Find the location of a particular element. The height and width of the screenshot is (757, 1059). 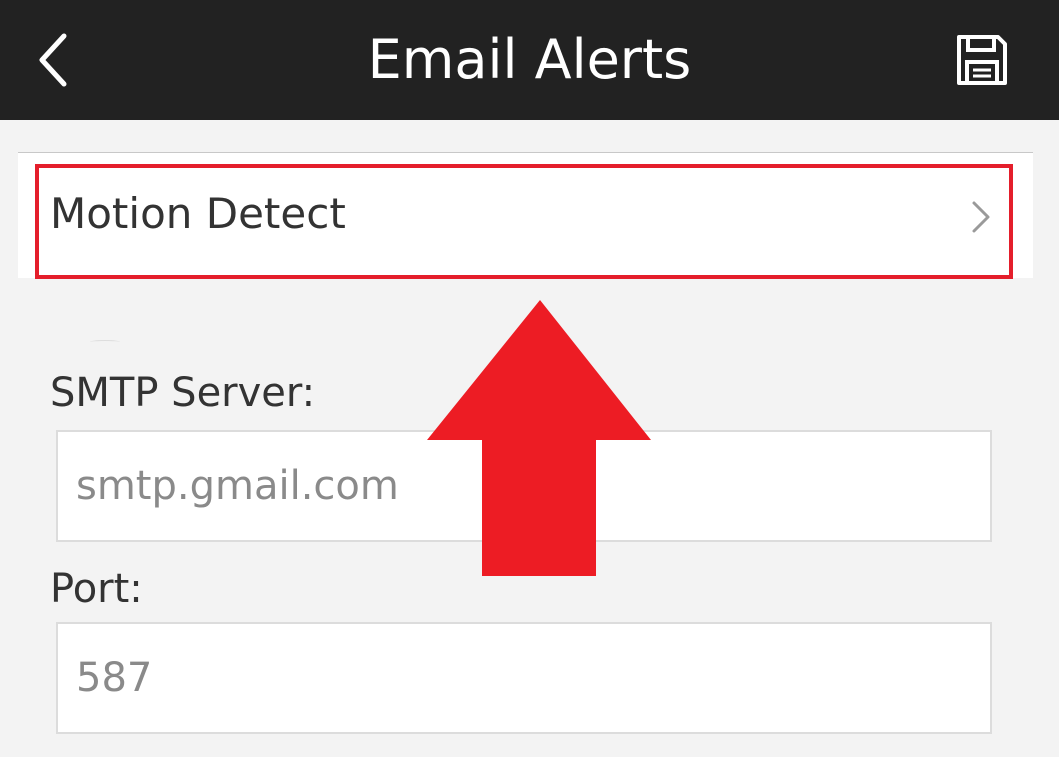

save-button is located at coordinates (982, 60).